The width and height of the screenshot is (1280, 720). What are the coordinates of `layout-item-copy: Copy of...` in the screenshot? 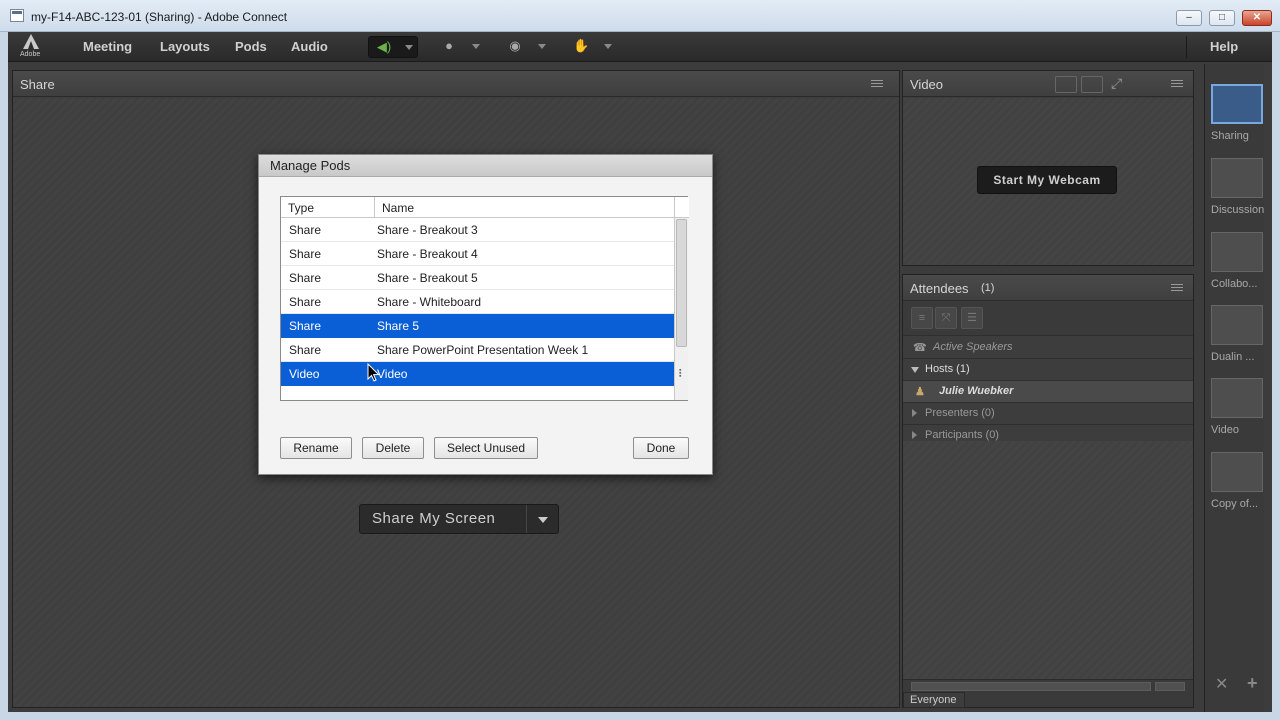 It's located at (1235, 488).